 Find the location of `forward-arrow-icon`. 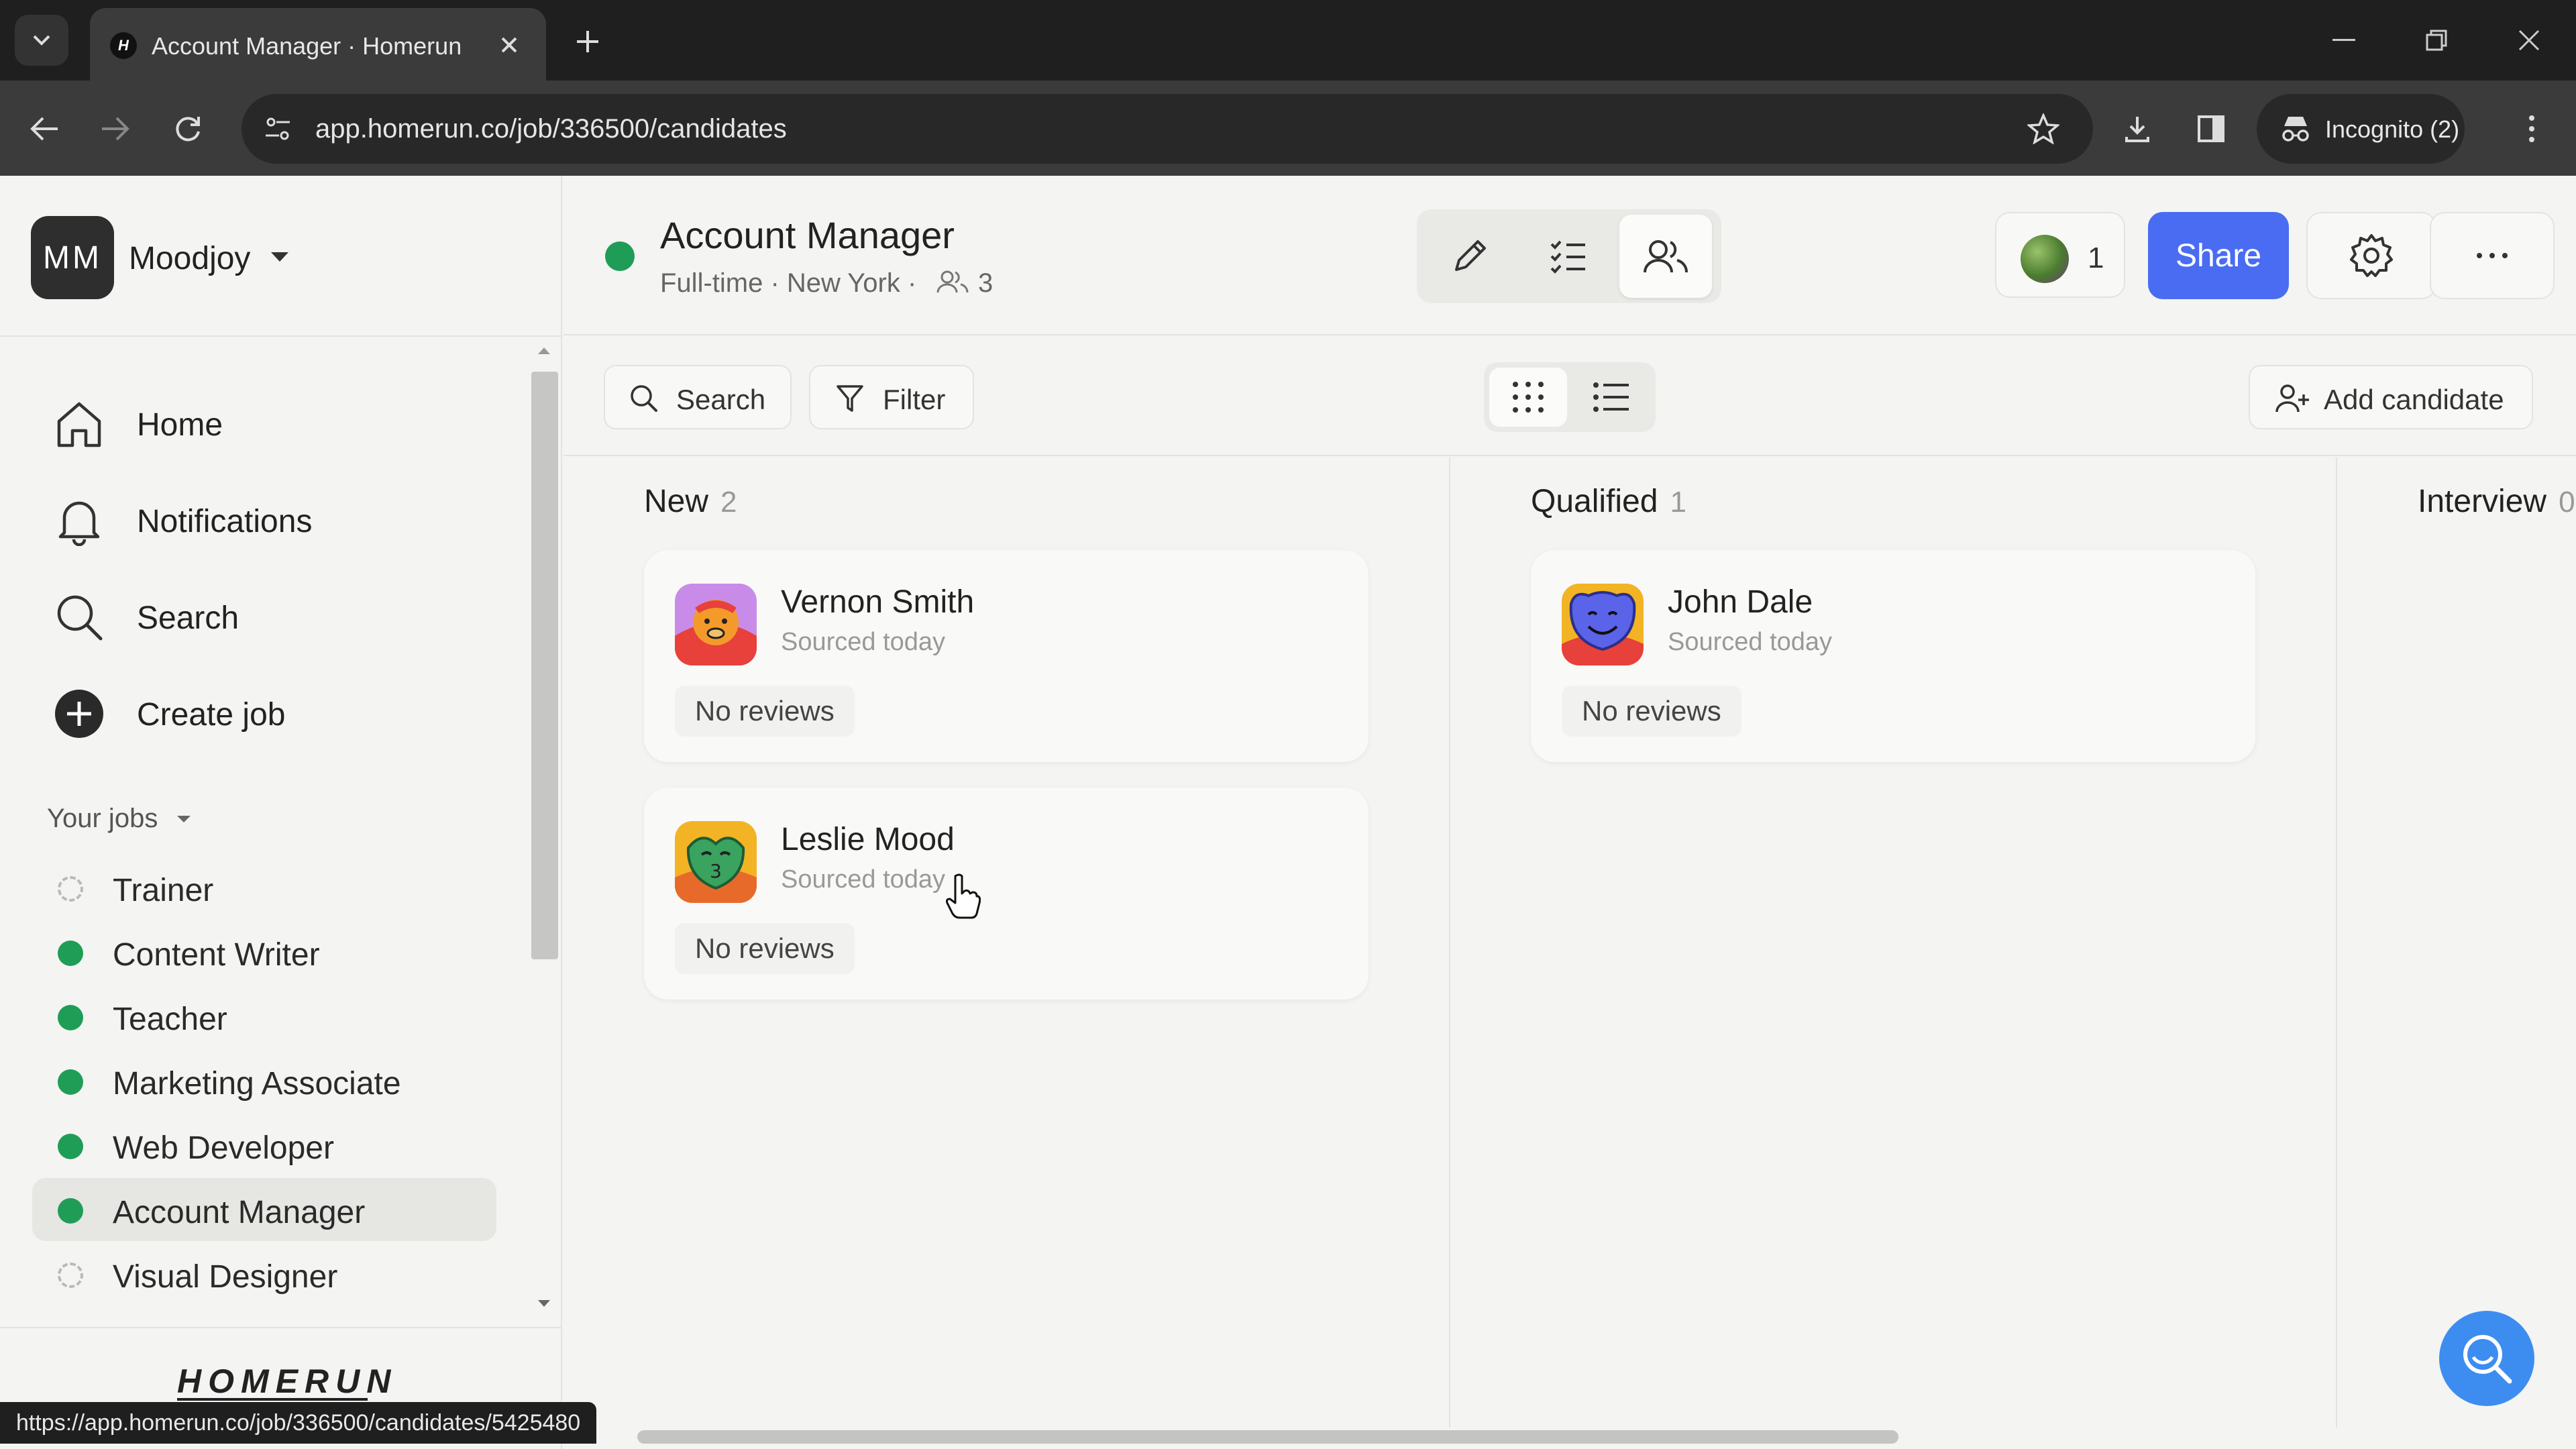

forward-arrow-icon is located at coordinates (115, 129).